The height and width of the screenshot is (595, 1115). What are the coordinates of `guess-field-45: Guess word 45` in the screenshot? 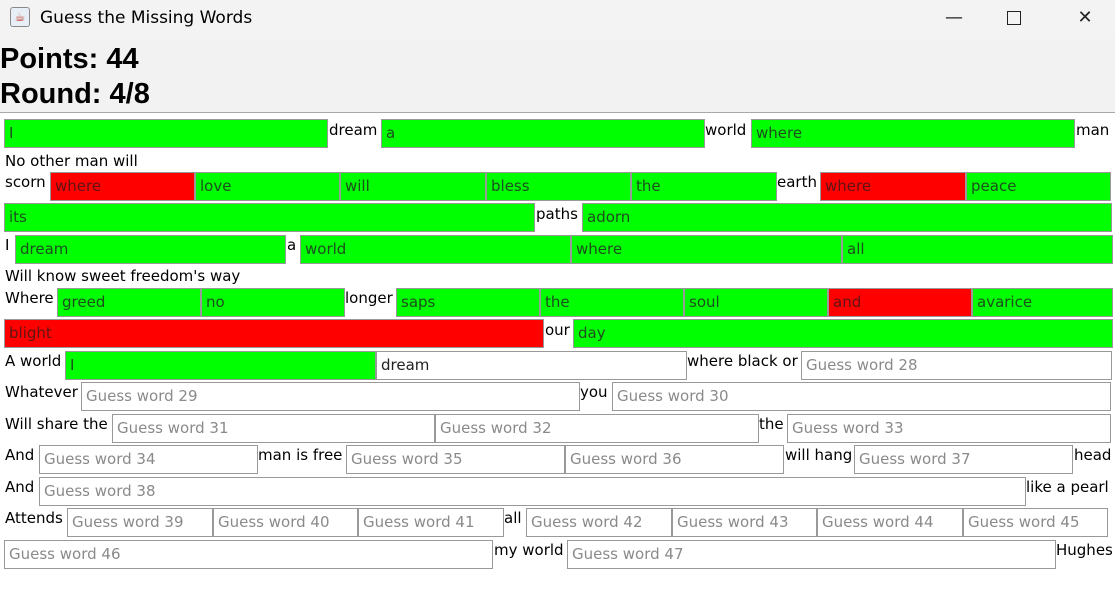 It's located at (1035, 522).